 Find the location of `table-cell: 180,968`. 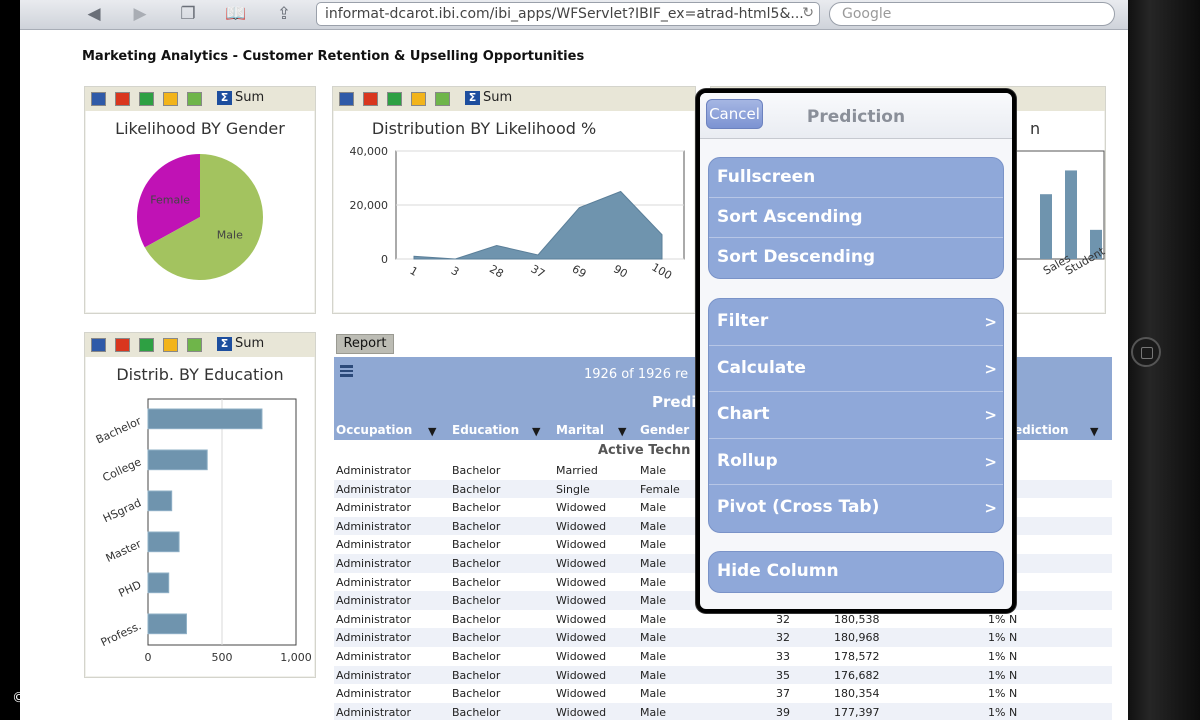

table-cell: 180,968 is located at coordinates (857, 638).